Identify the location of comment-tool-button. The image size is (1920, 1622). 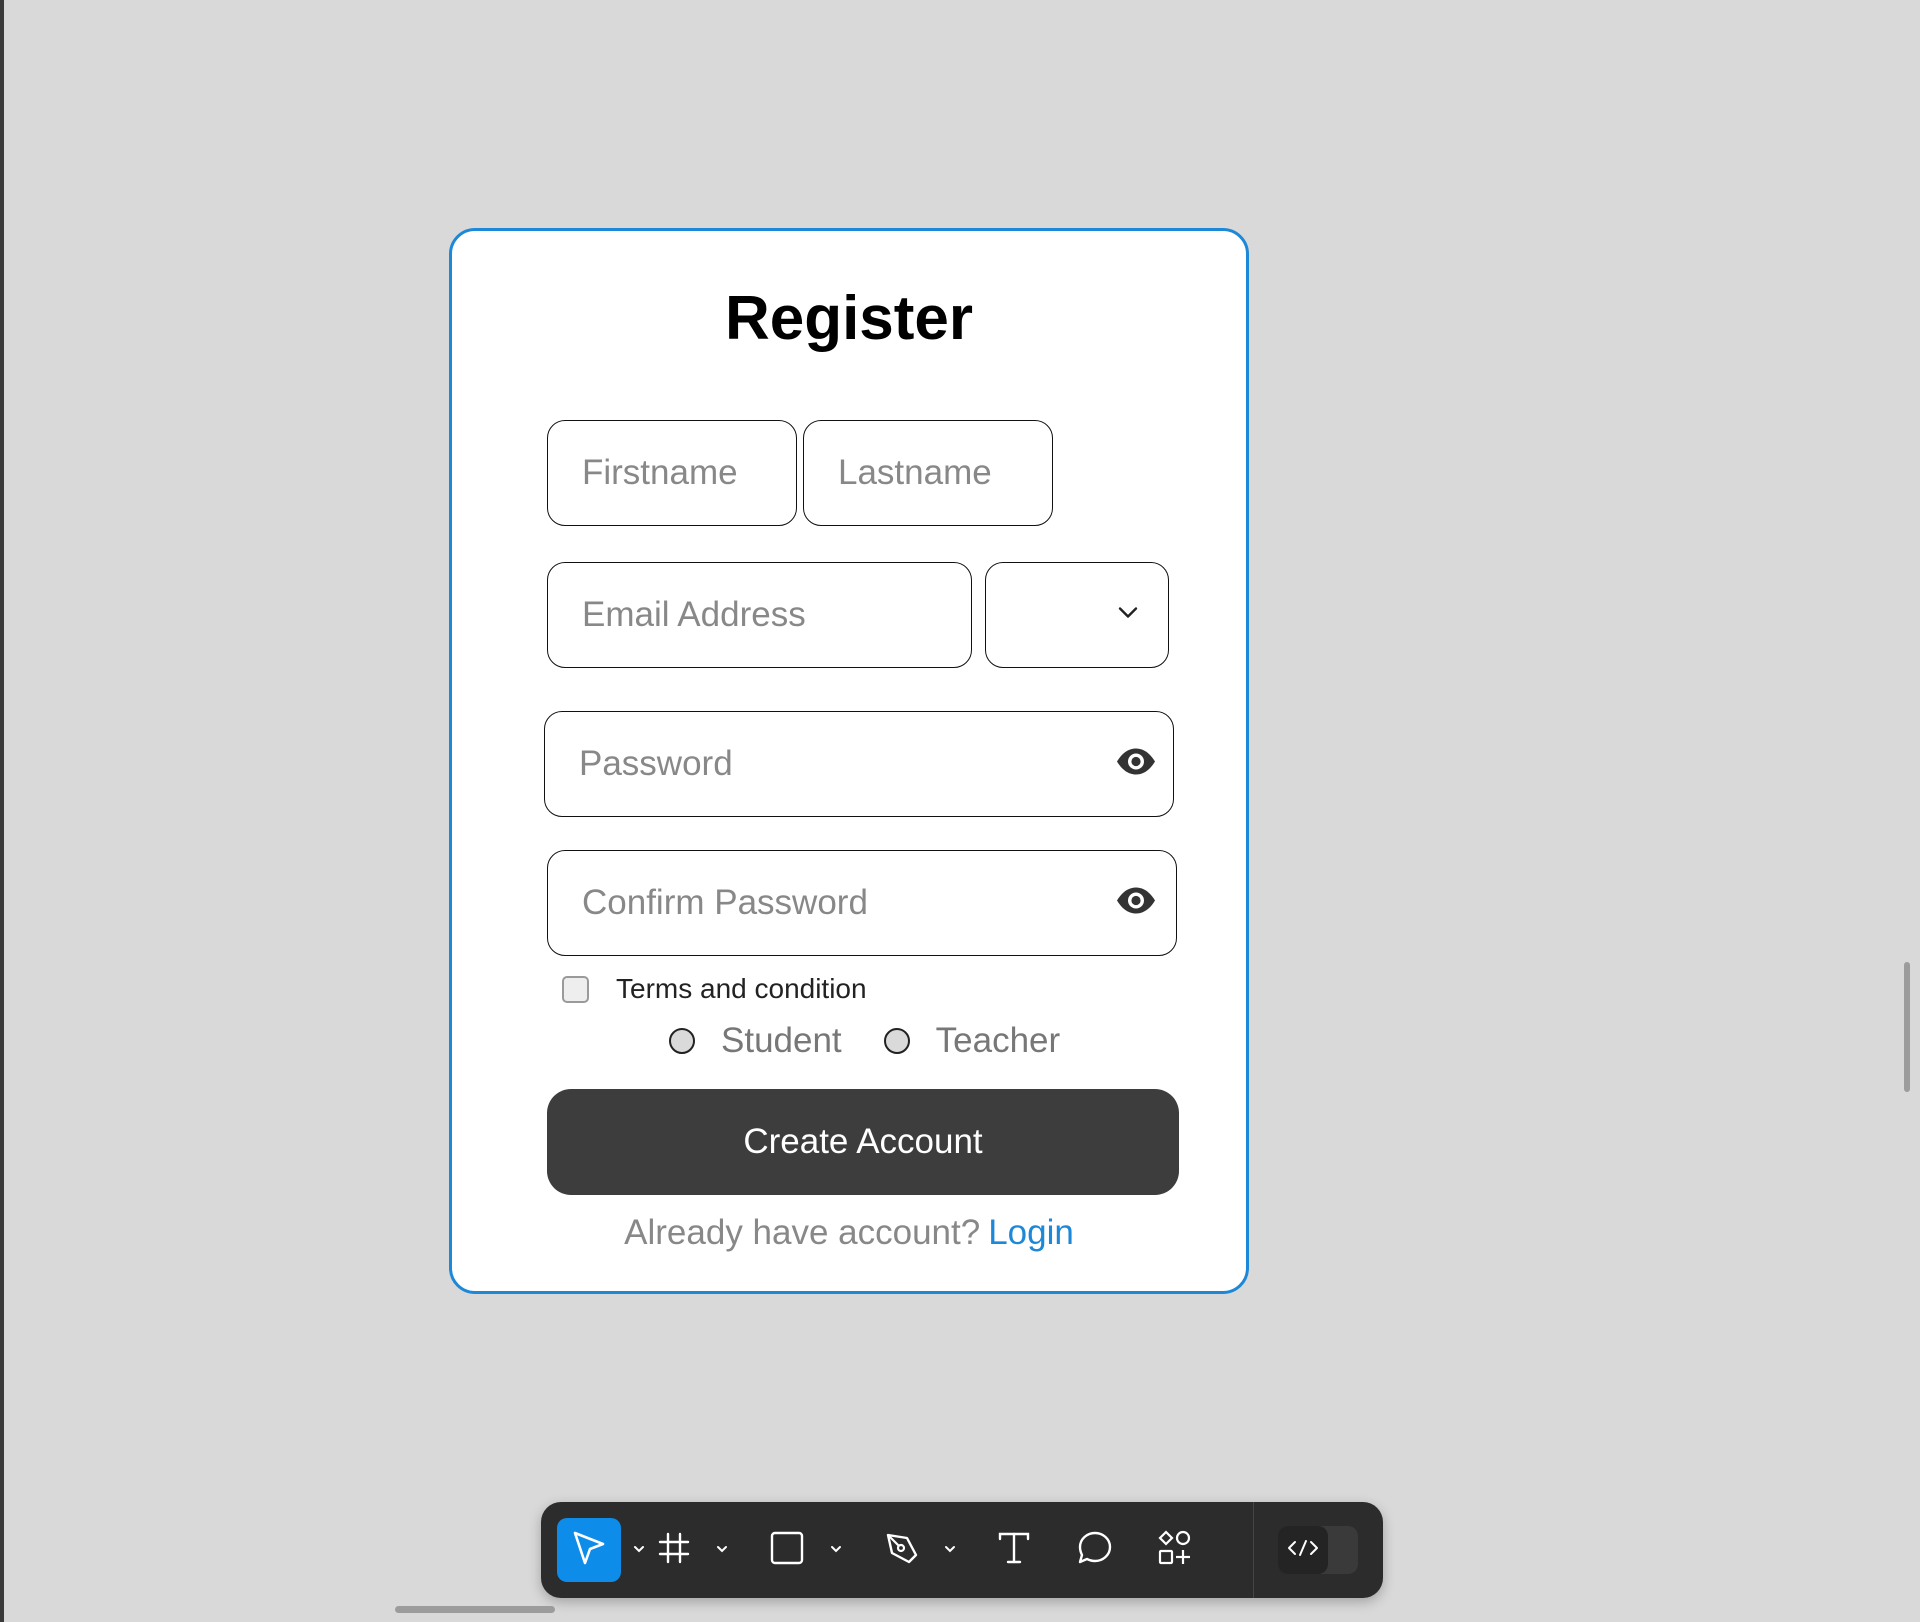
(1095, 1550).